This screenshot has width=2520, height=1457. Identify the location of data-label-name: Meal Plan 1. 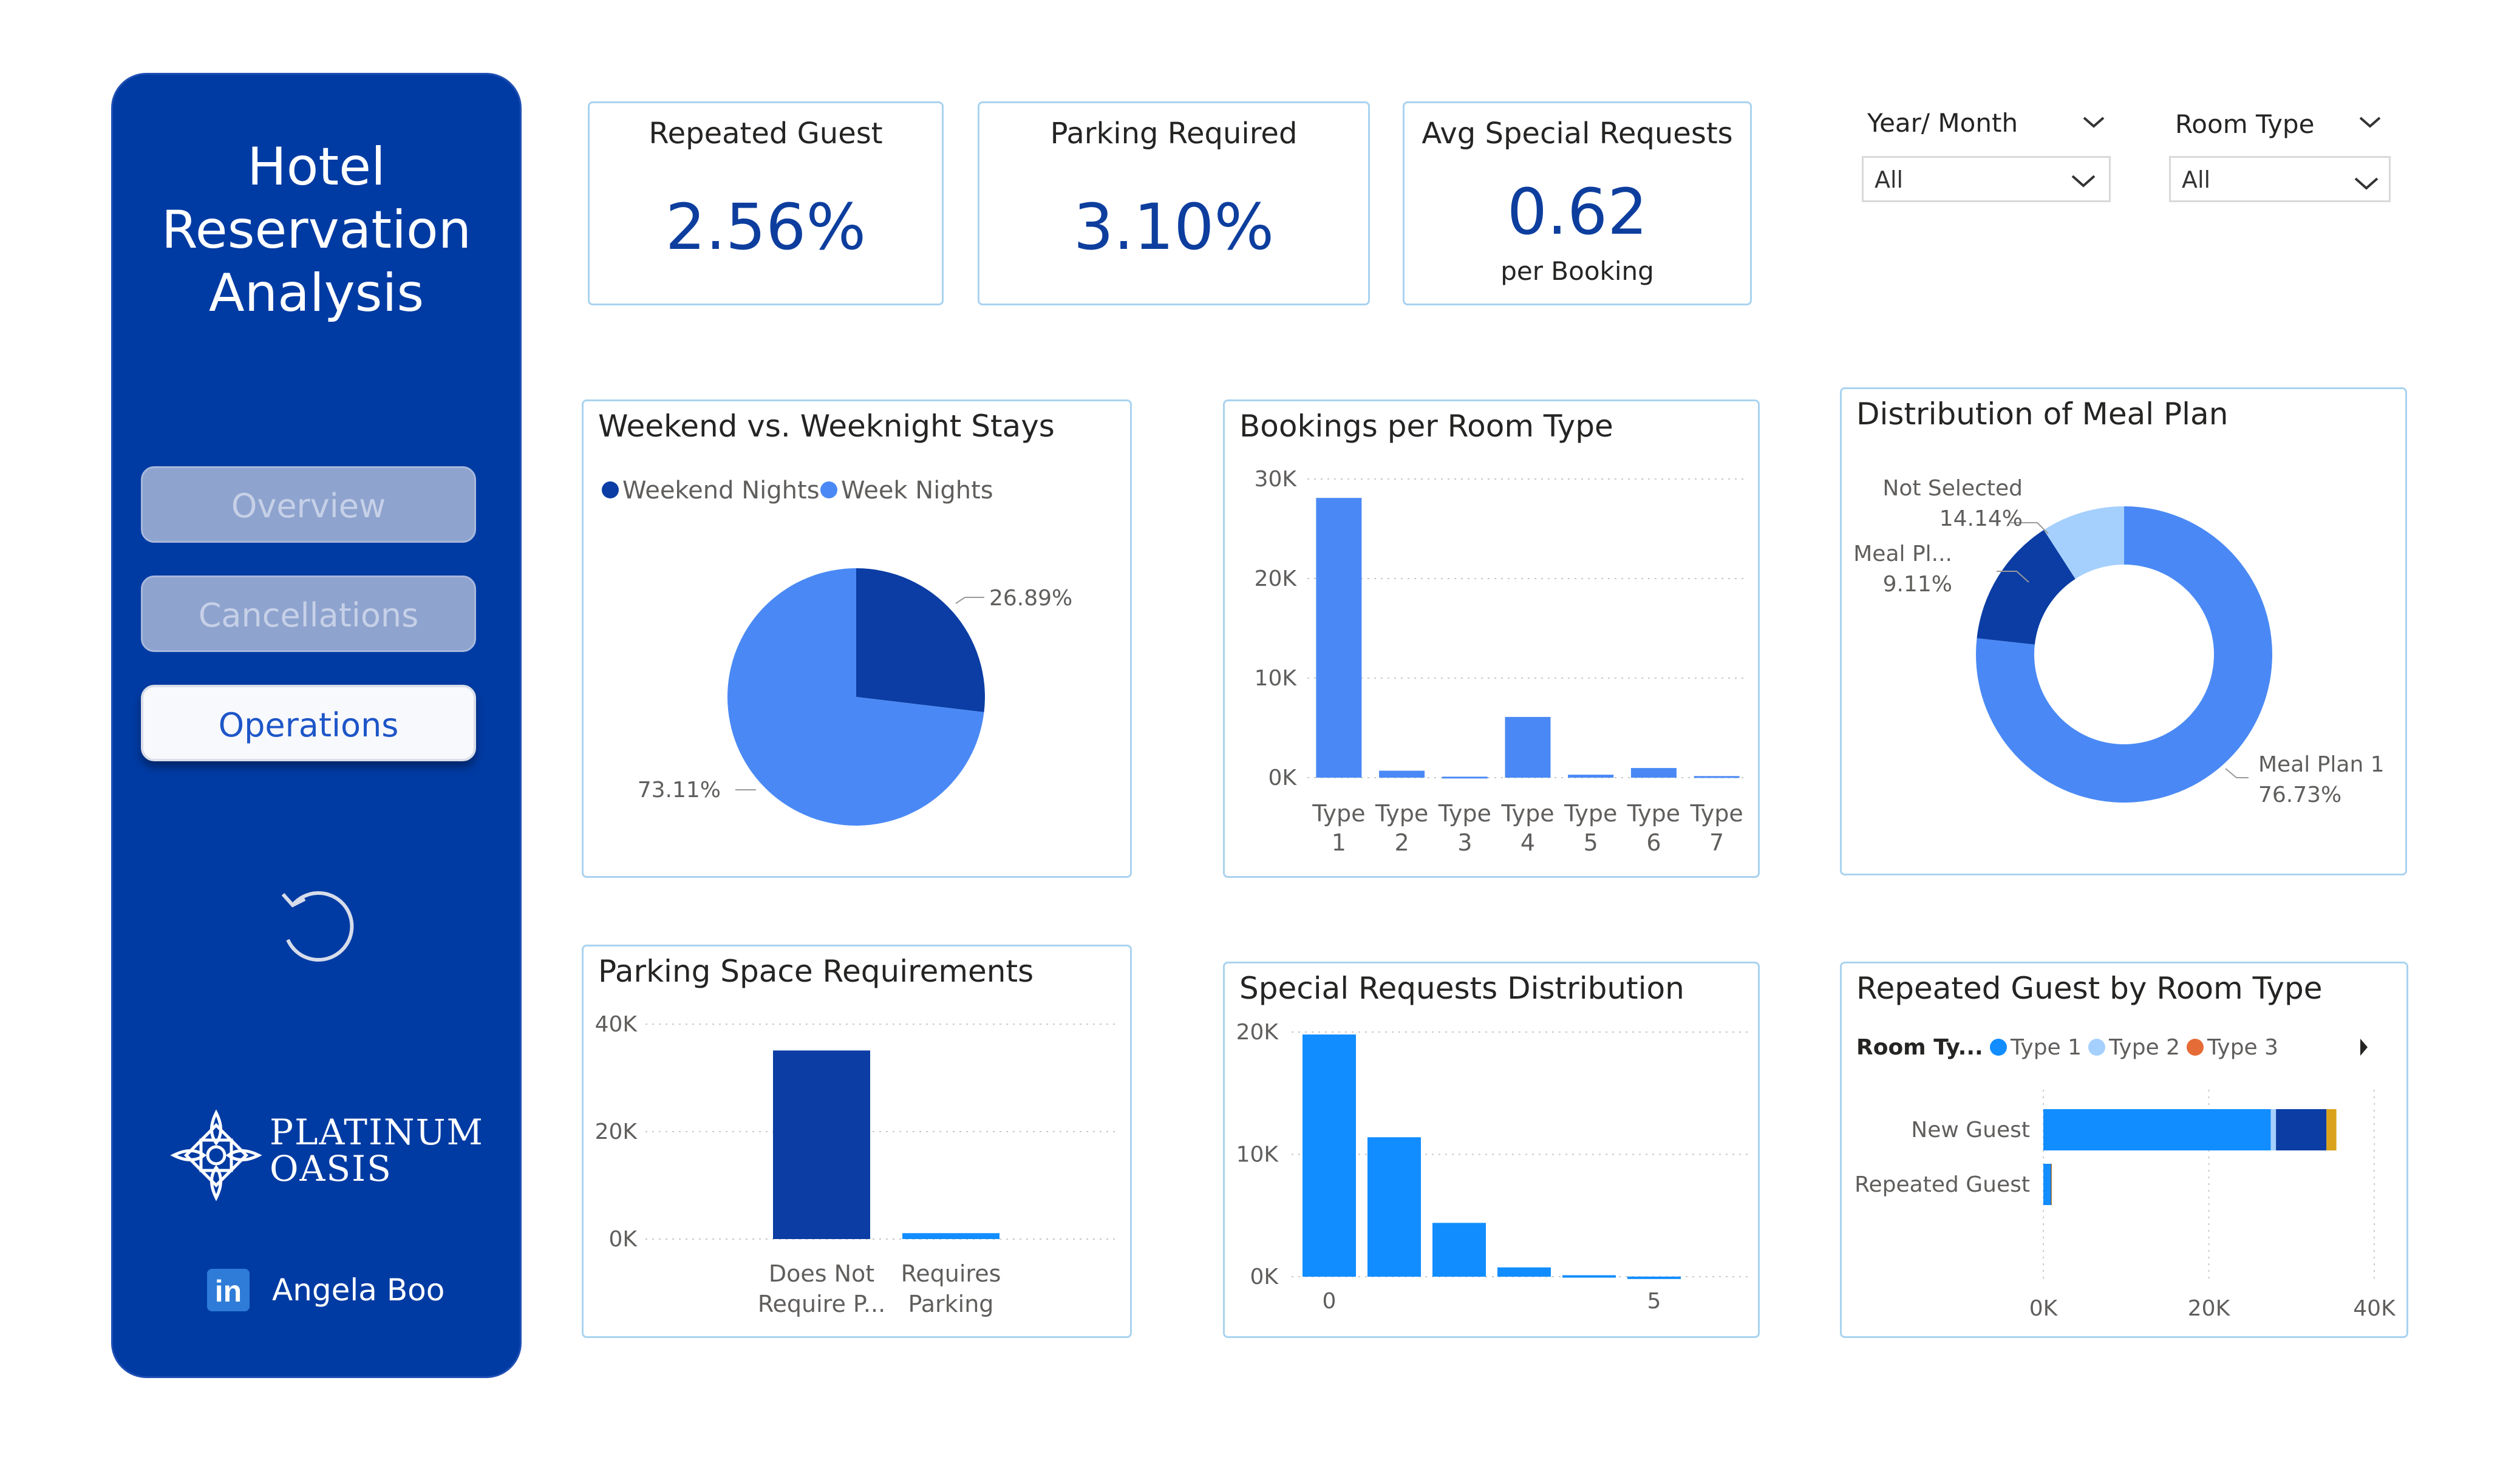
(2321, 764).